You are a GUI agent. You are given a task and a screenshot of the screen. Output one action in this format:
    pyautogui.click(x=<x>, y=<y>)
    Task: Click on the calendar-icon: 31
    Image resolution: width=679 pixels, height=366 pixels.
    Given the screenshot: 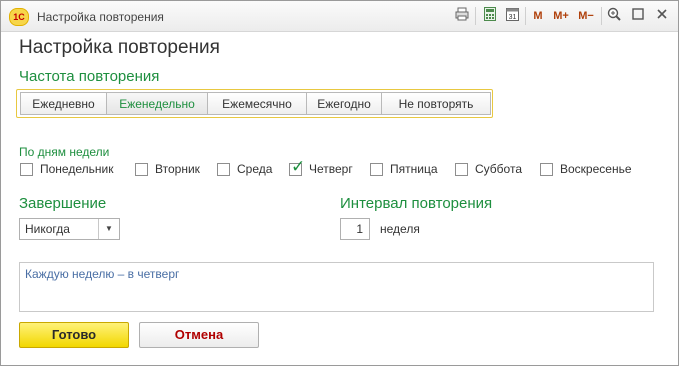 What is the action you would take?
    pyautogui.click(x=512, y=16)
    